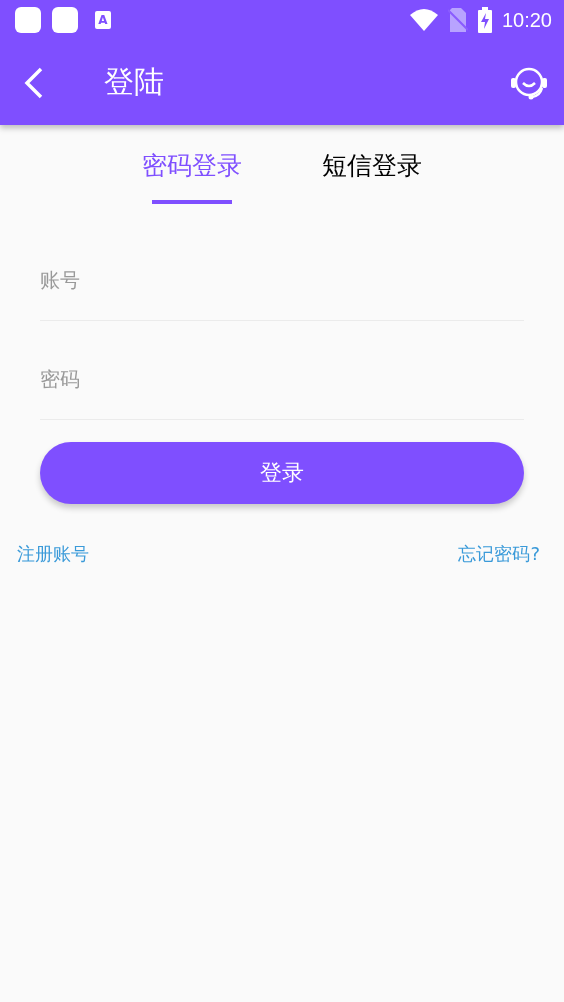 The height and width of the screenshot is (1002, 564). I want to click on input-field: 密码, so click(282, 379).